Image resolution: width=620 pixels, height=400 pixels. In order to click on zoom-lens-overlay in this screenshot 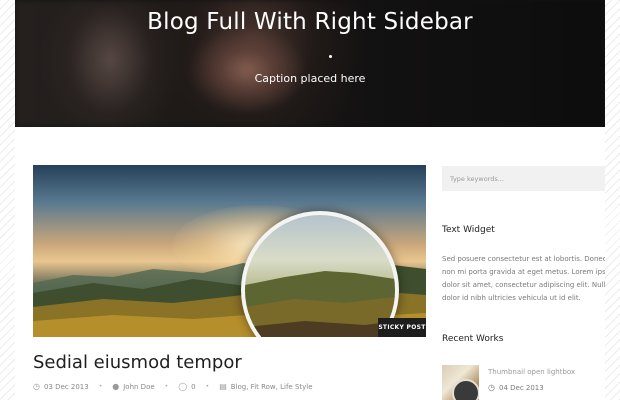, I will do `click(320, 274)`.